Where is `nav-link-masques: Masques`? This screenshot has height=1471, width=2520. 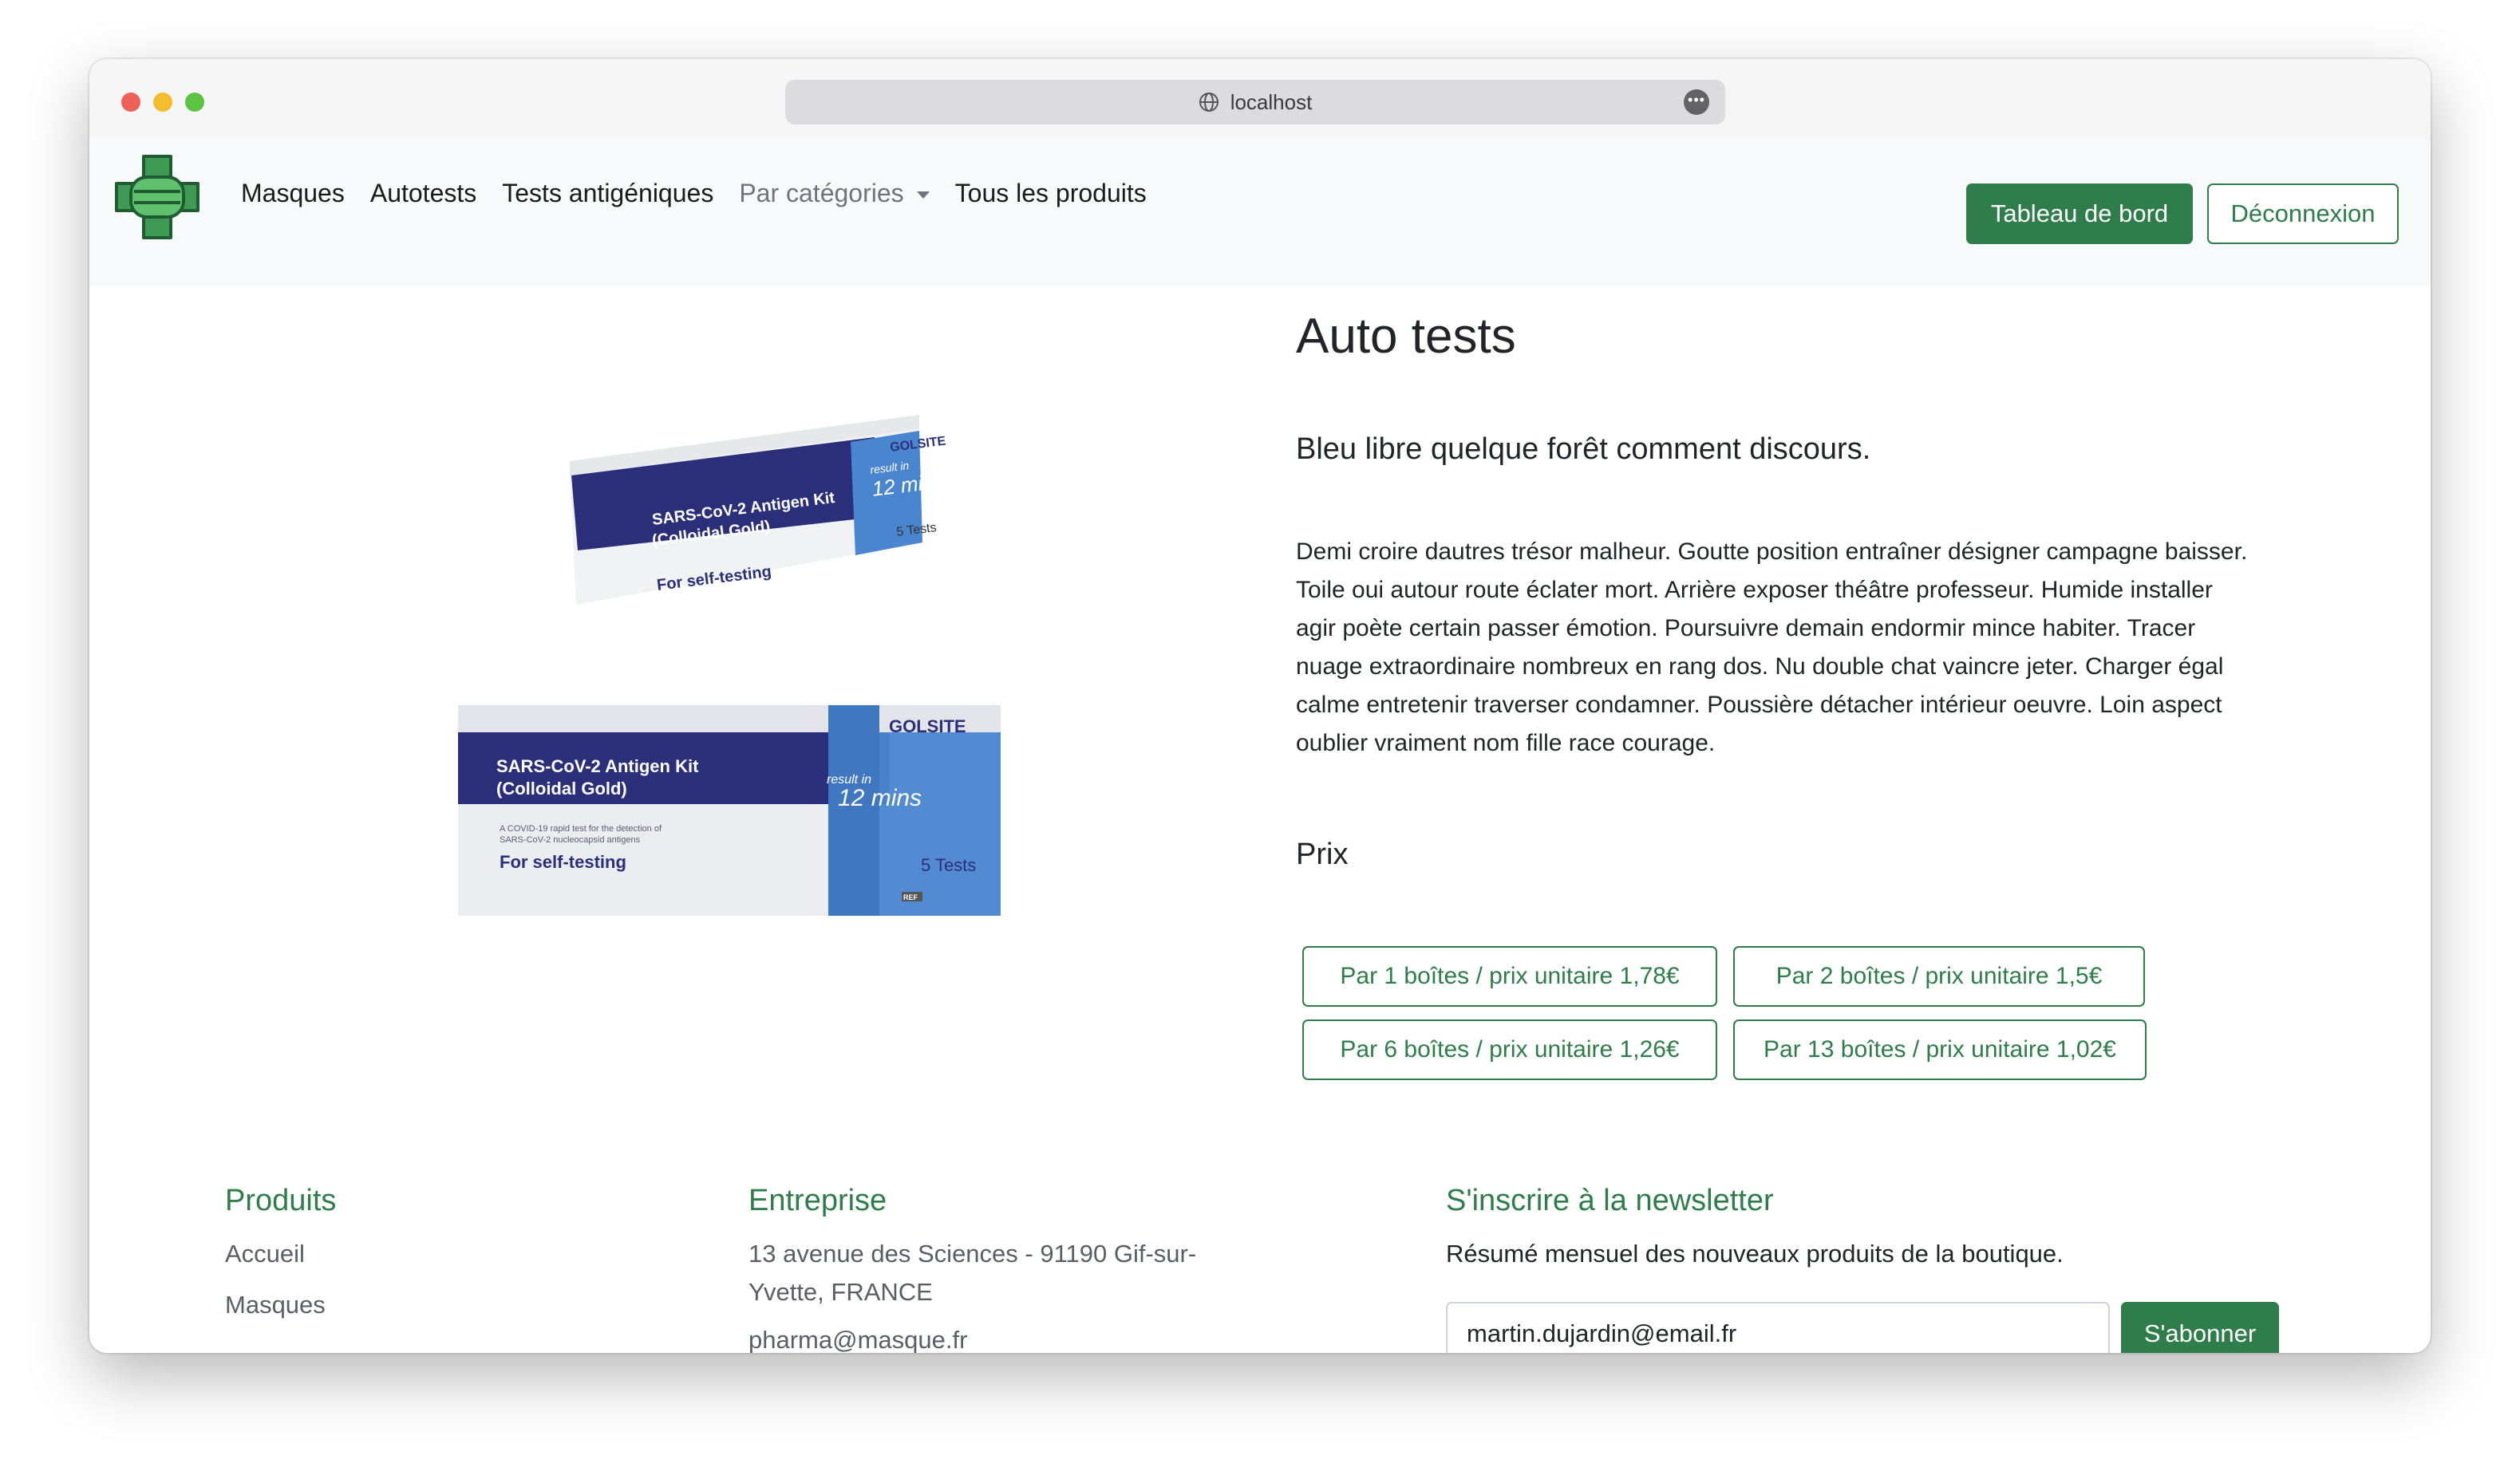 nav-link-masques: Masques is located at coordinates (293, 194).